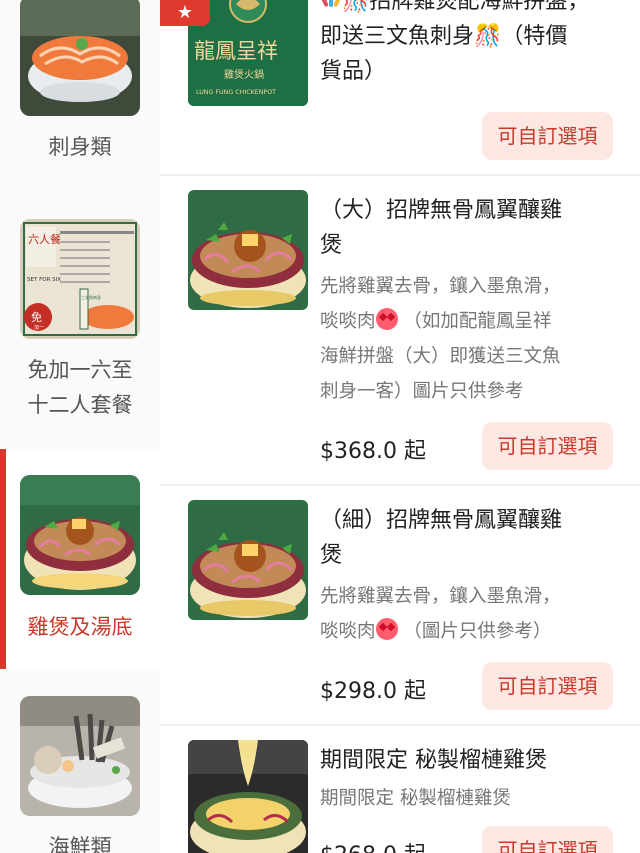 Image resolution: width=640 pixels, height=853 pixels. What do you see at coordinates (80, 147) in the screenshot?
I see `sidebar-item-label: 刺身類` at bounding box center [80, 147].